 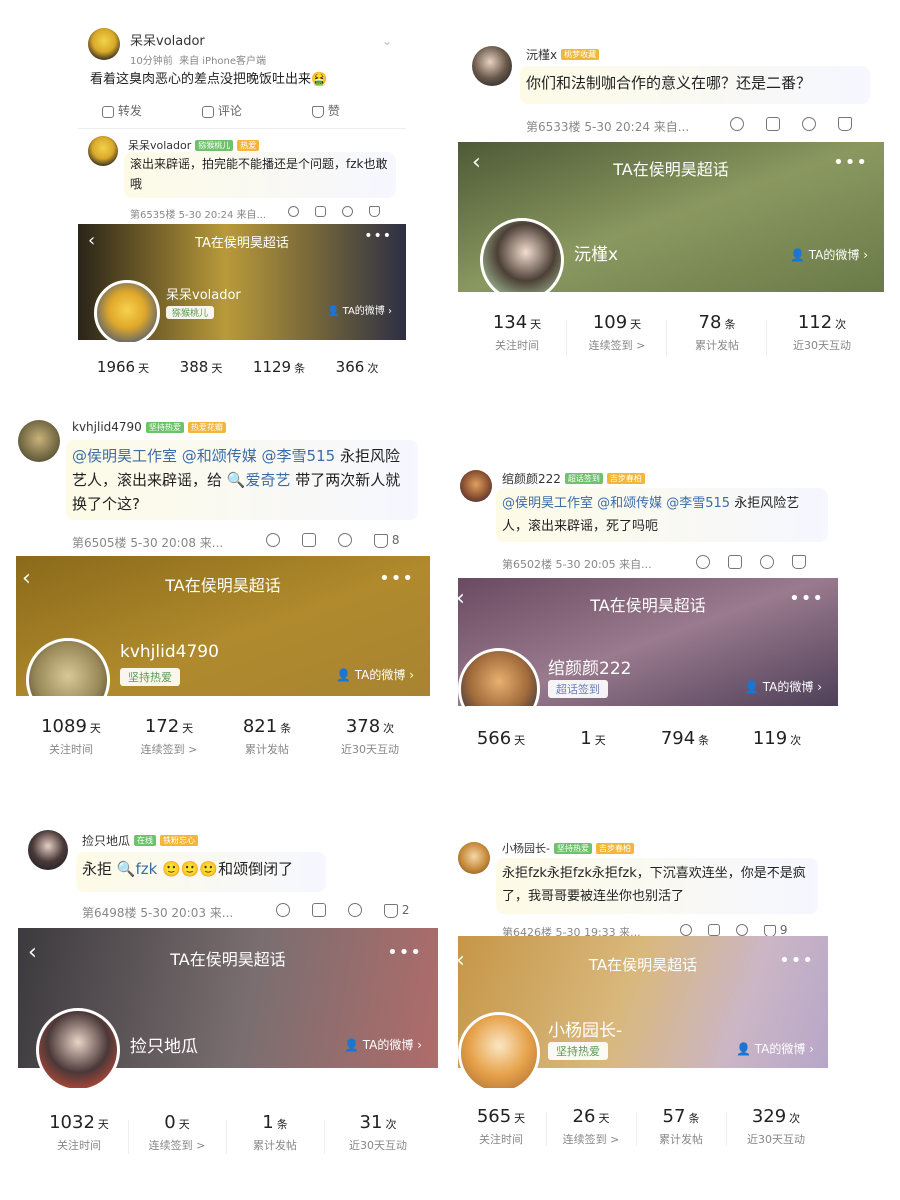 I want to click on repost-button: 转发, so click(x=152, y=110).